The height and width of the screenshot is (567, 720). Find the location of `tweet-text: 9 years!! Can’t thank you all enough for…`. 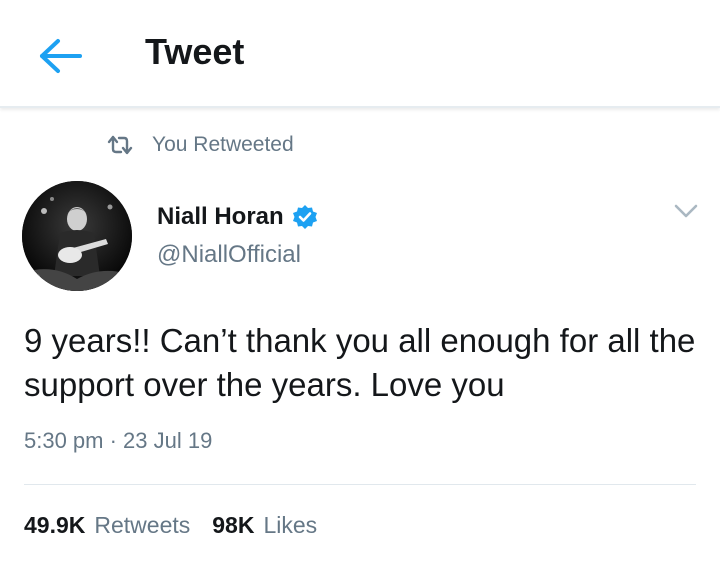

tweet-text: 9 years!! Can’t thank you all enough for… is located at coordinates (360, 362).